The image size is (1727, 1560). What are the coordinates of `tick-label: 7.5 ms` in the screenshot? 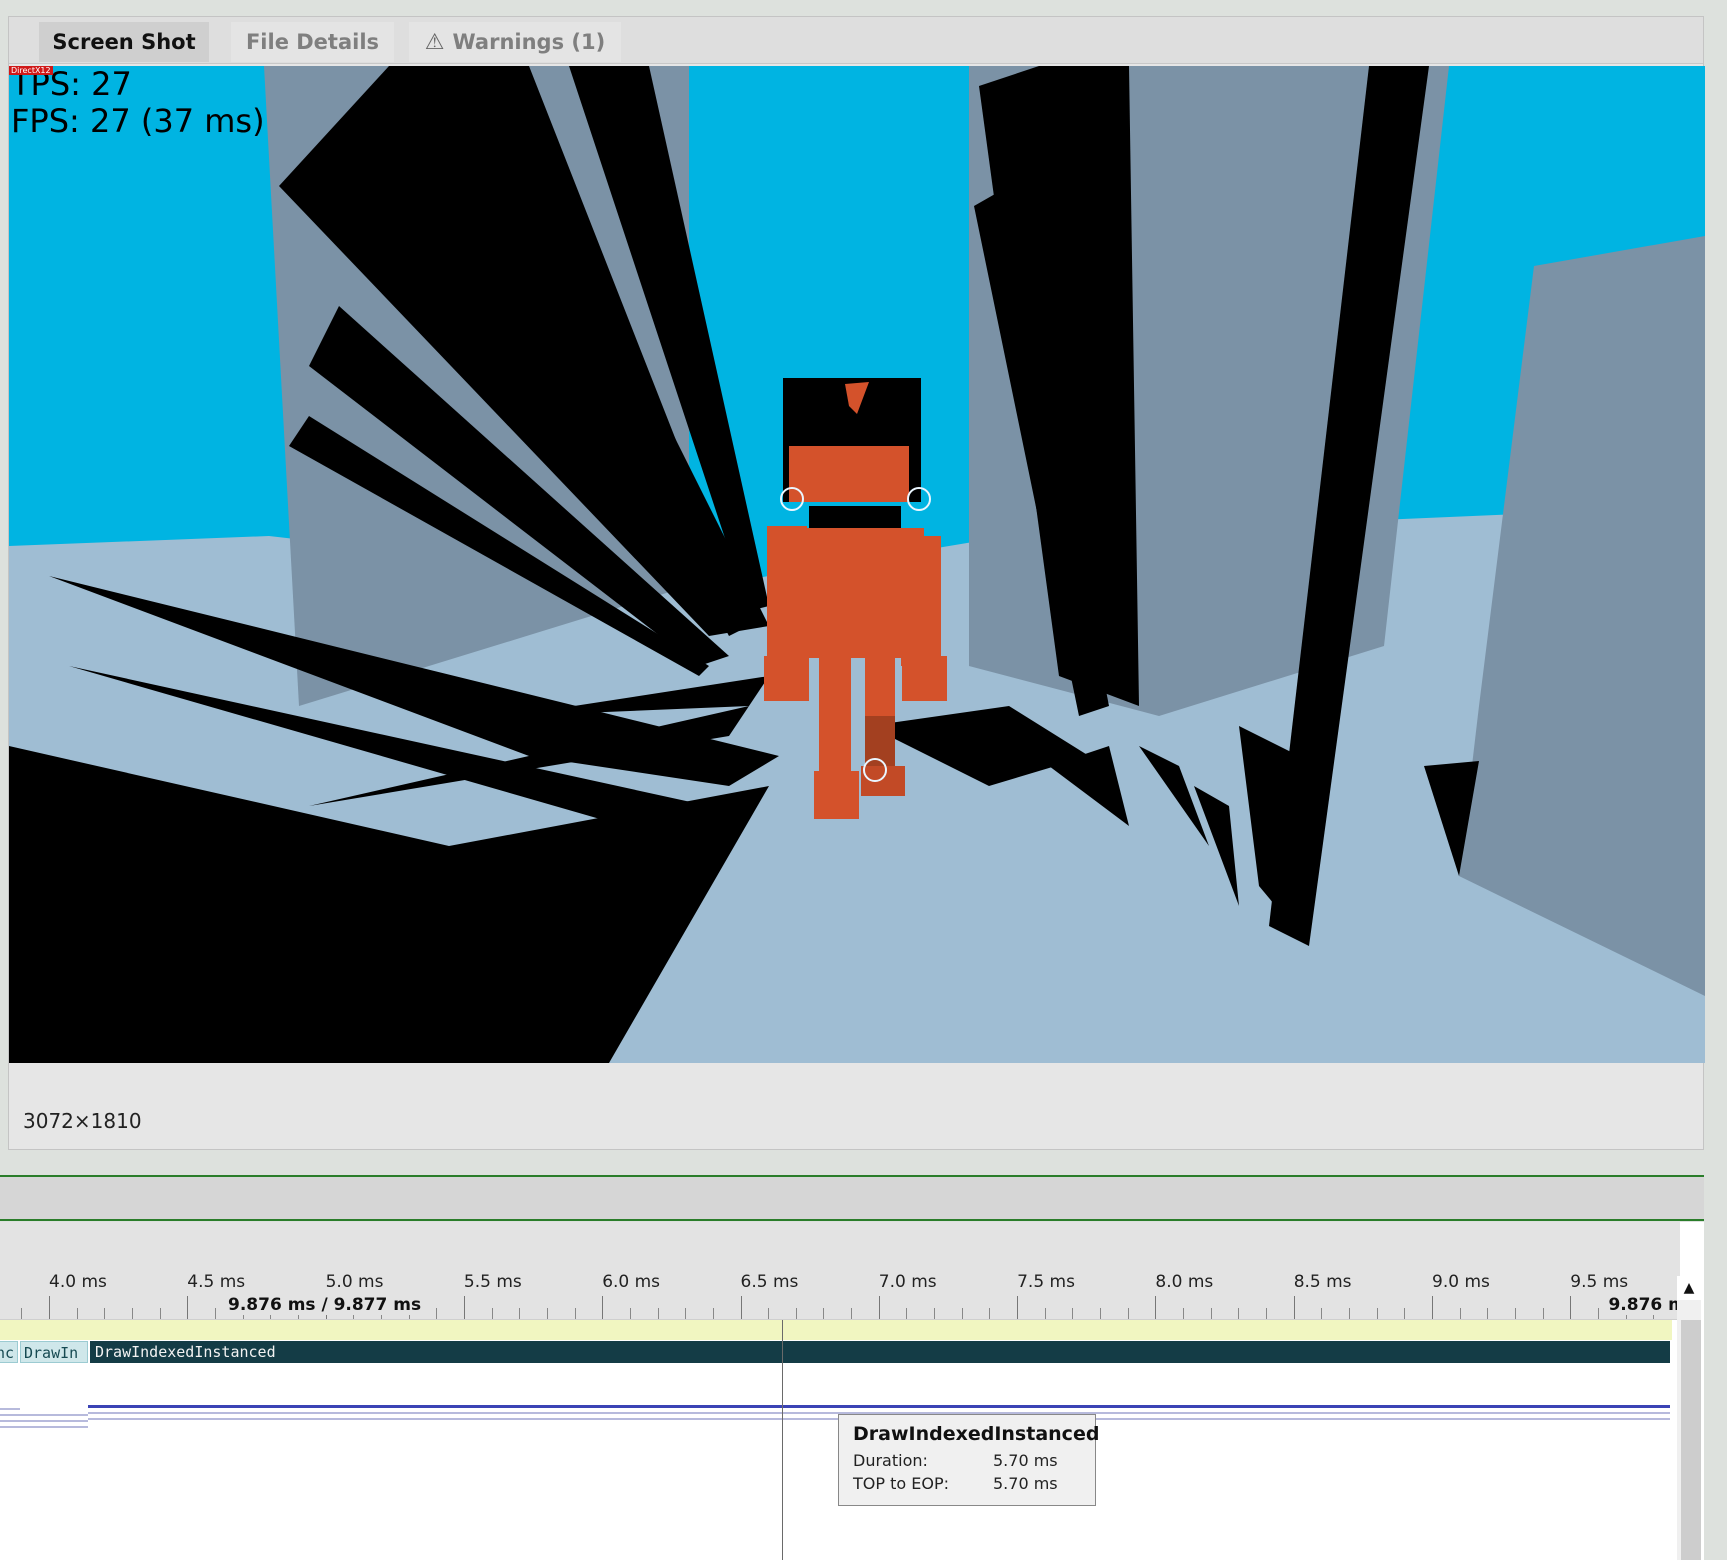 It's located at (1046, 1282).